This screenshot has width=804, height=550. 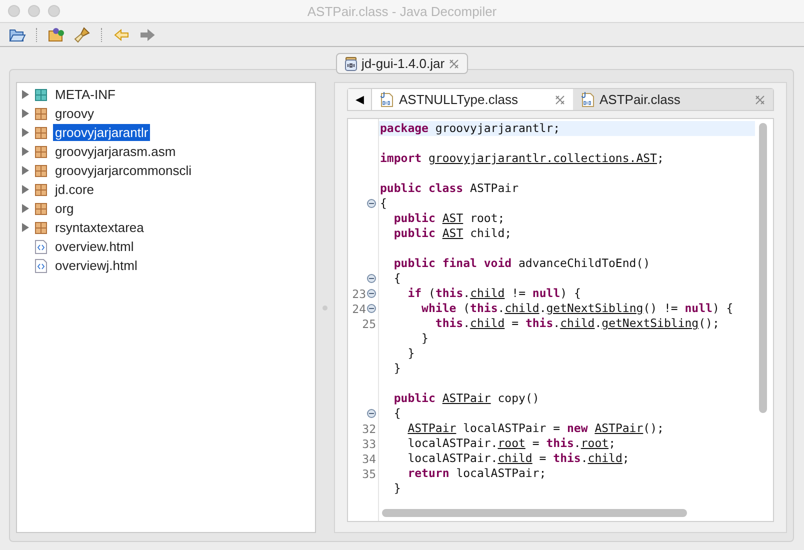 What do you see at coordinates (64, 208) in the screenshot?
I see `tree-item: org` at bounding box center [64, 208].